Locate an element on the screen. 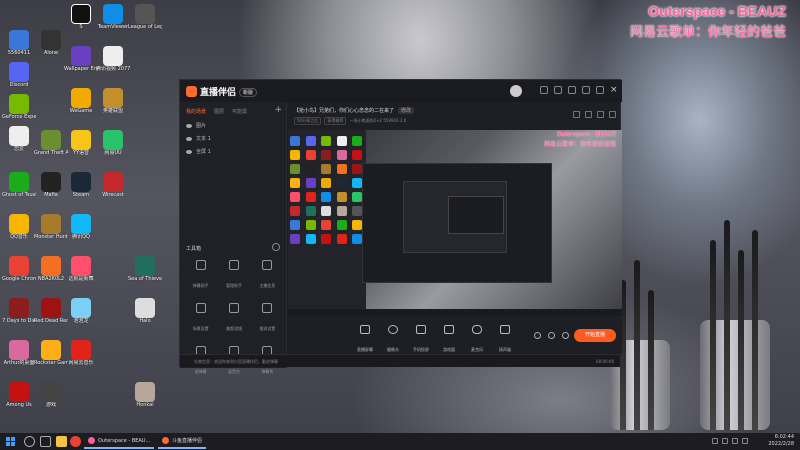 Image resolution: width=800 pixels, height=450 pixels. desktop-icon: Google Chrome is located at coordinates (19, 269).